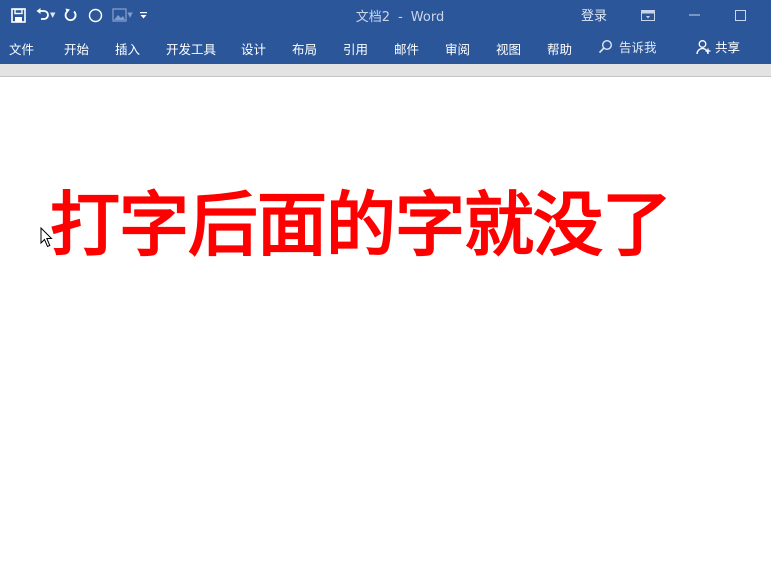 This screenshot has width=771, height=577. I want to click on save-icon, so click(18, 15).